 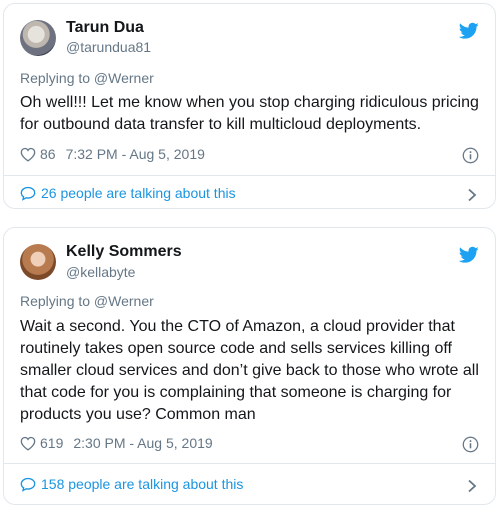 What do you see at coordinates (108, 47) in the screenshot?
I see `author-handle: @tarundua81` at bounding box center [108, 47].